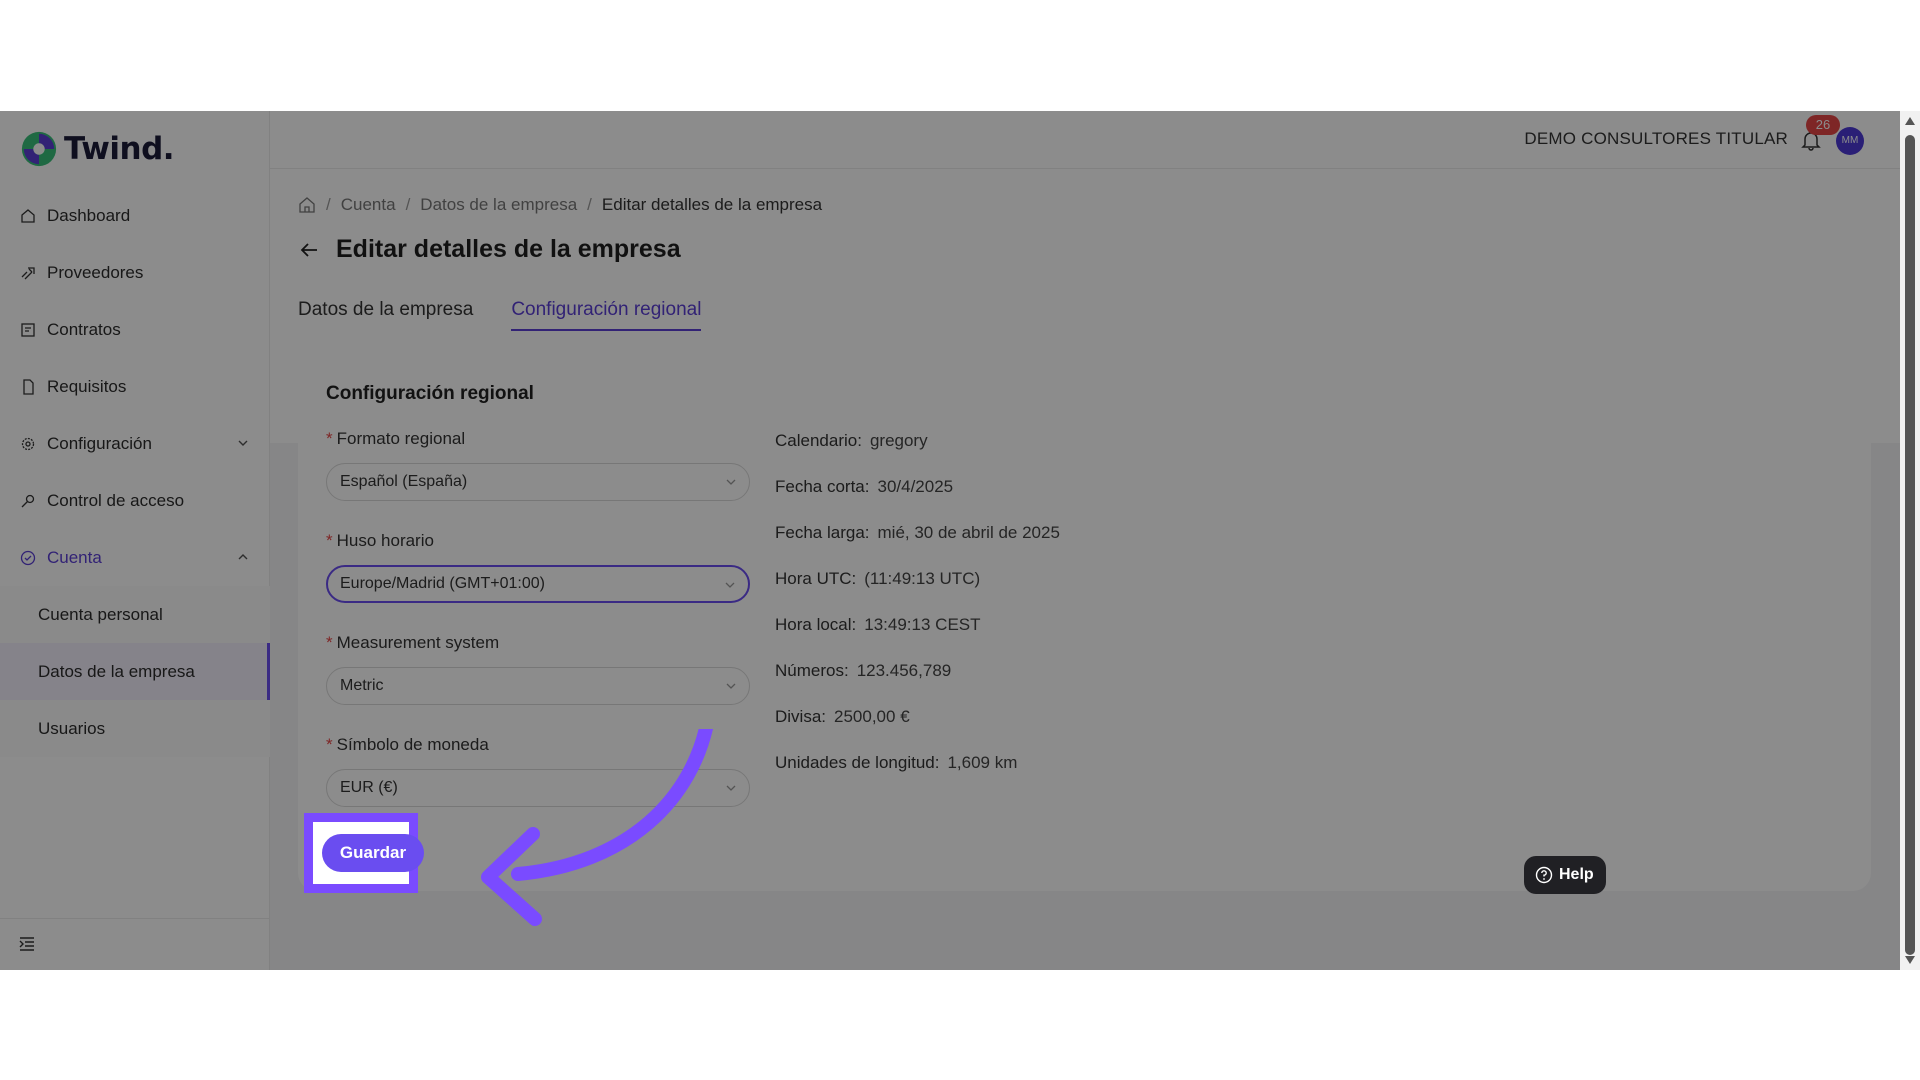 This screenshot has width=1920, height=1080. I want to click on timezone-select: Europe/Madrid (GMT+01:00), so click(538, 584).